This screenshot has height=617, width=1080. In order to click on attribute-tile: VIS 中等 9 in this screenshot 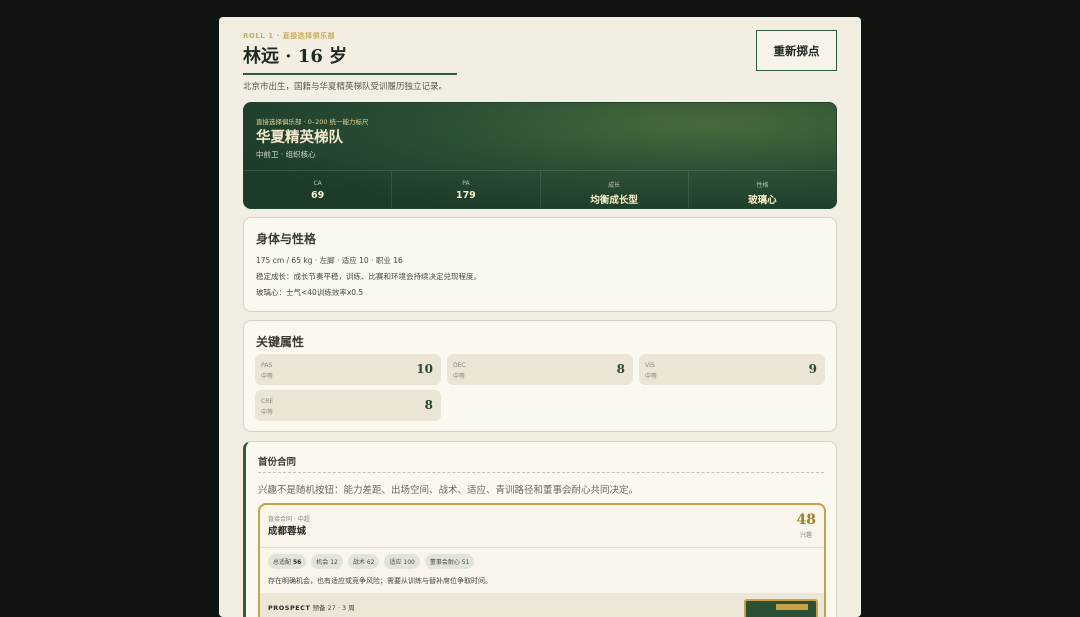, I will do `click(732, 369)`.